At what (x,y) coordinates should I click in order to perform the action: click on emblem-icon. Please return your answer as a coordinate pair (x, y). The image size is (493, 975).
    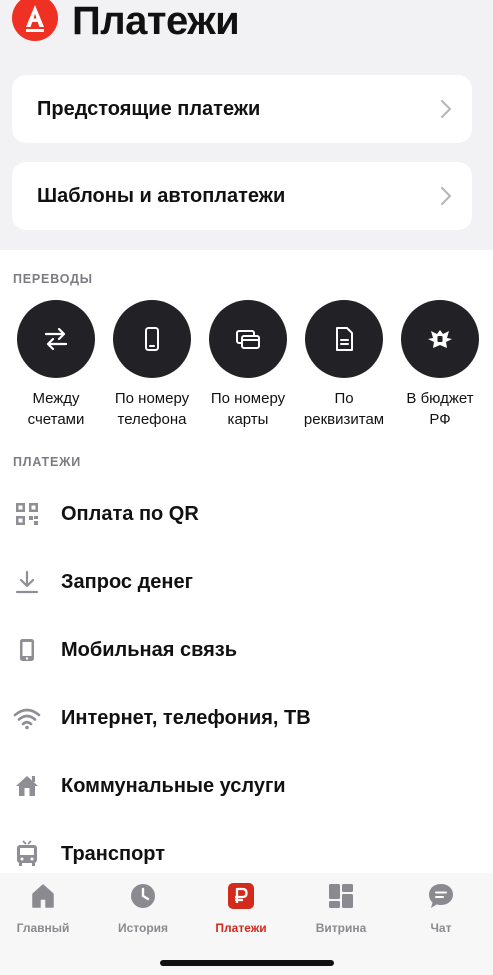
    Looking at the image, I should click on (440, 339).